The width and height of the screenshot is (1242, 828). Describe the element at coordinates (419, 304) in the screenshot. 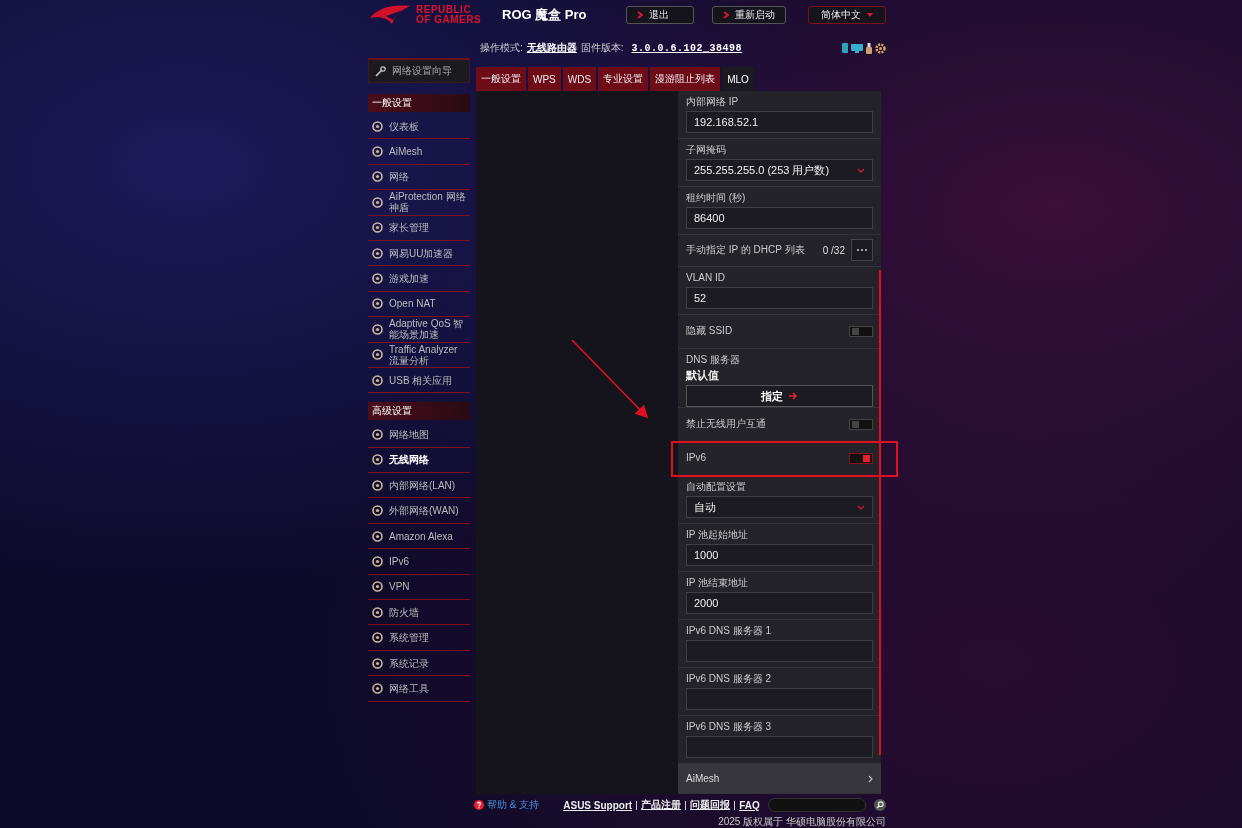

I see `sidebar-item: Open NAT` at that location.